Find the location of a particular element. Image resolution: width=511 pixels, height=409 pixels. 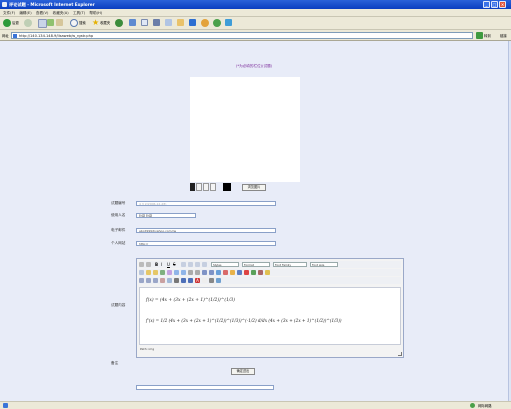

address-input: http://140.134.148.9/Ilsaweb/w_rgstr.php is located at coordinates (242, 35).